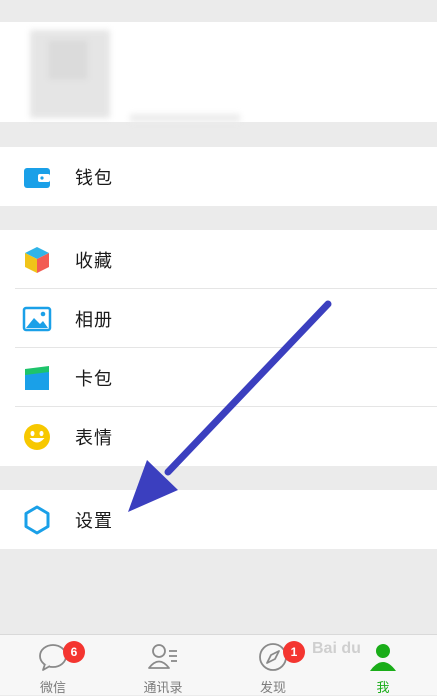 This screenshot has width=437, height=696. What do you see at coordinates (162, 656) in the screenshot?
I see `contacts-icon` at bounding box center [162, 656].